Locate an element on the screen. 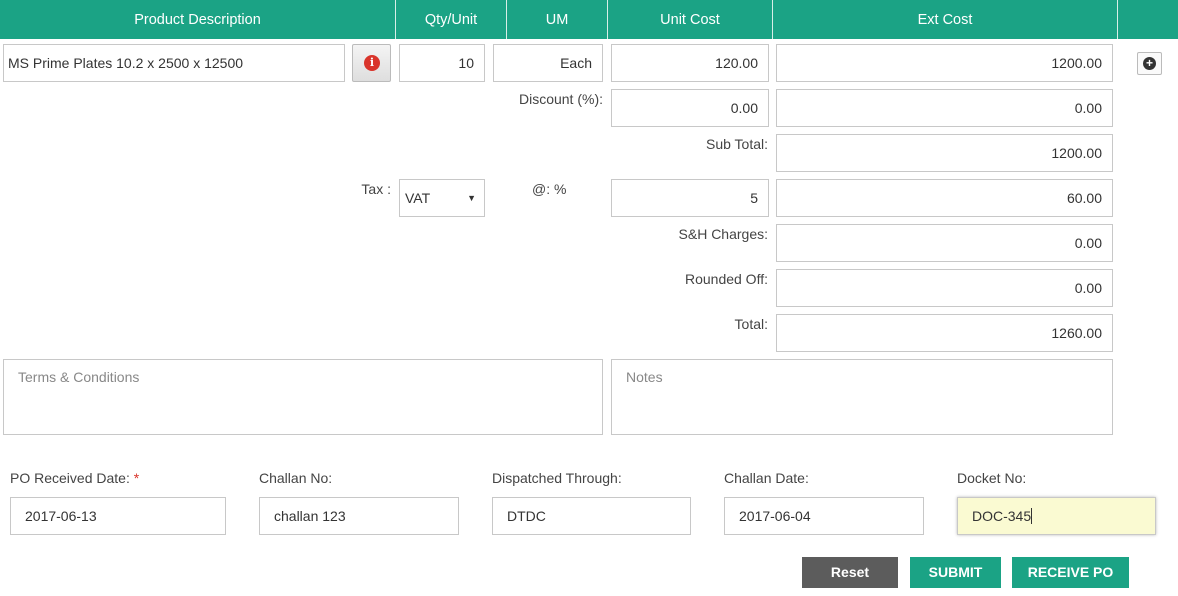 Image resolution: width=1178 pixels, height=596 pixels. add-line-button: + is located at coordinates (1149, 63).